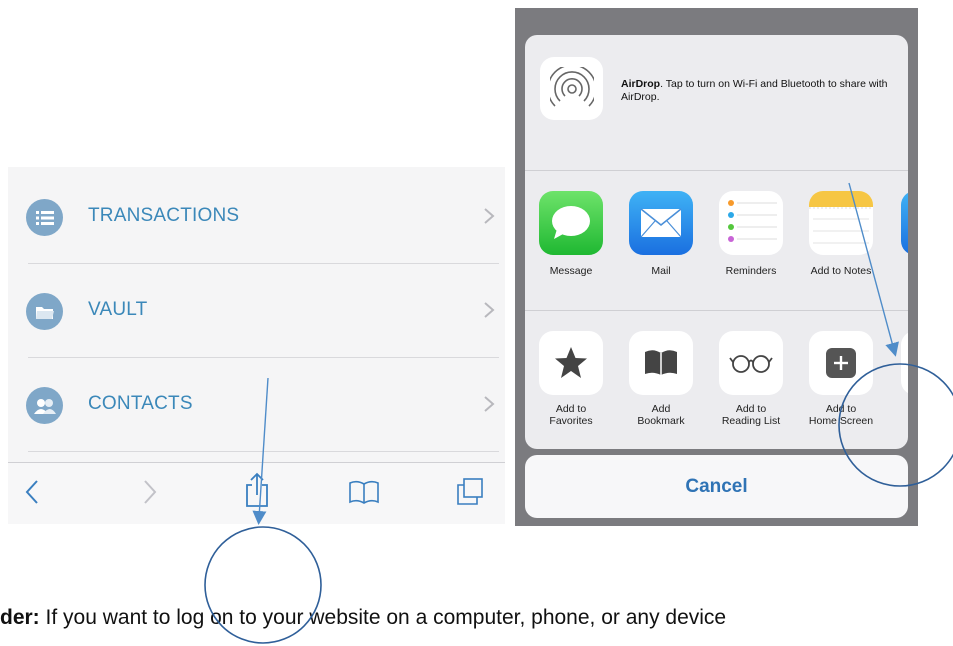 The width and height of the screenshot is (953, 646). Describe the element at coordinates (32, 492) in the screenshot. I see `back-icon` at that location.